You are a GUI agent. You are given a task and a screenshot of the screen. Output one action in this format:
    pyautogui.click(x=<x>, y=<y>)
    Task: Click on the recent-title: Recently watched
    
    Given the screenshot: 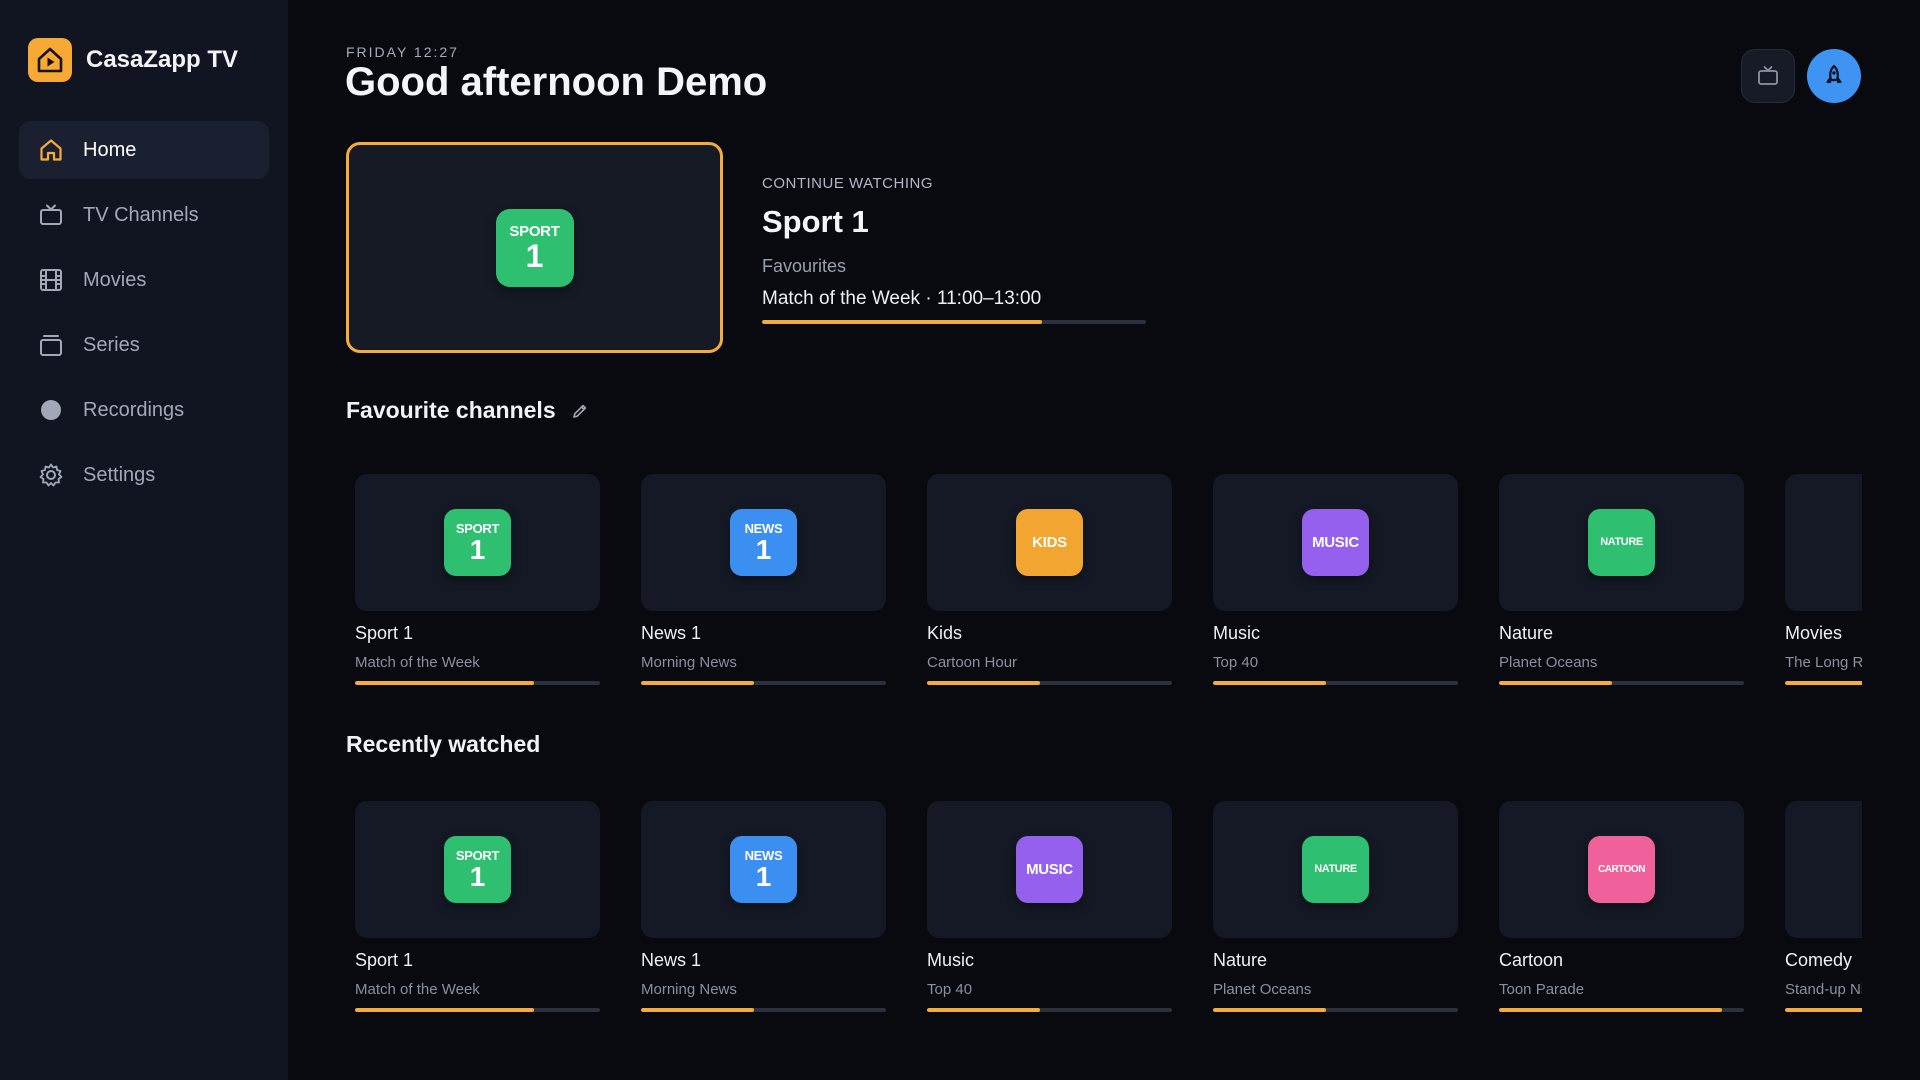 What is the action you would take?
    pyautogui.click(x=443, y=744)
    